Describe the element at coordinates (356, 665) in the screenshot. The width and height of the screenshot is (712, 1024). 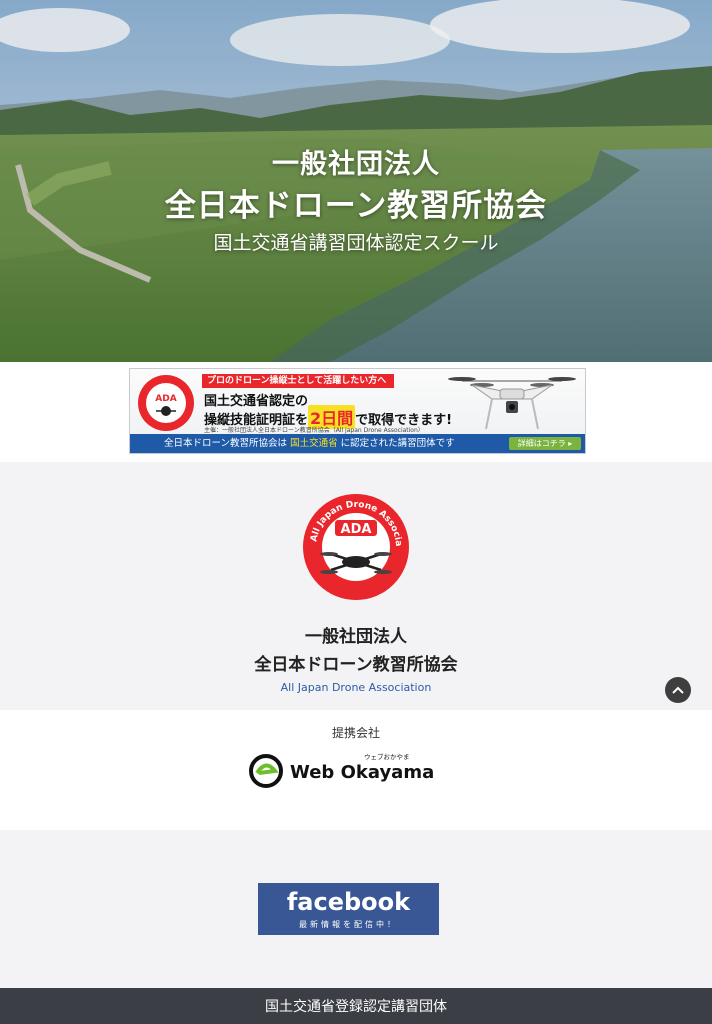
I see `association-name-line2: 全日本ドローン教習所協会` at that location.